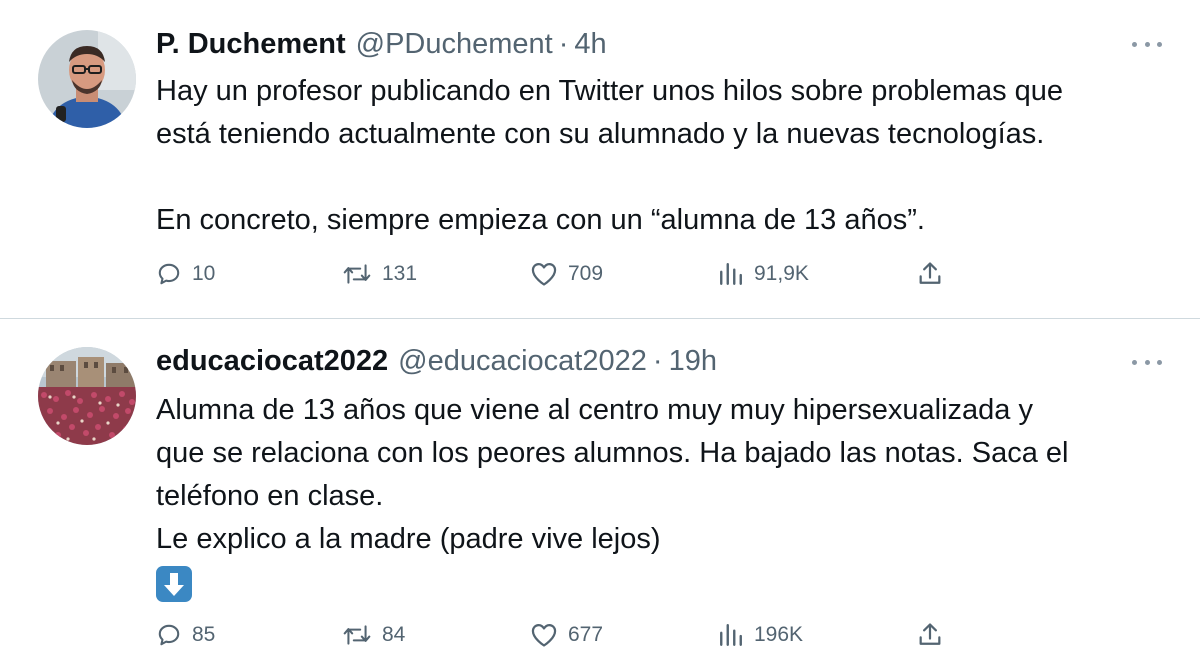 This screenshot has width=1200, height=669. I want to click on timestamp: 4h, so click(590, 44).